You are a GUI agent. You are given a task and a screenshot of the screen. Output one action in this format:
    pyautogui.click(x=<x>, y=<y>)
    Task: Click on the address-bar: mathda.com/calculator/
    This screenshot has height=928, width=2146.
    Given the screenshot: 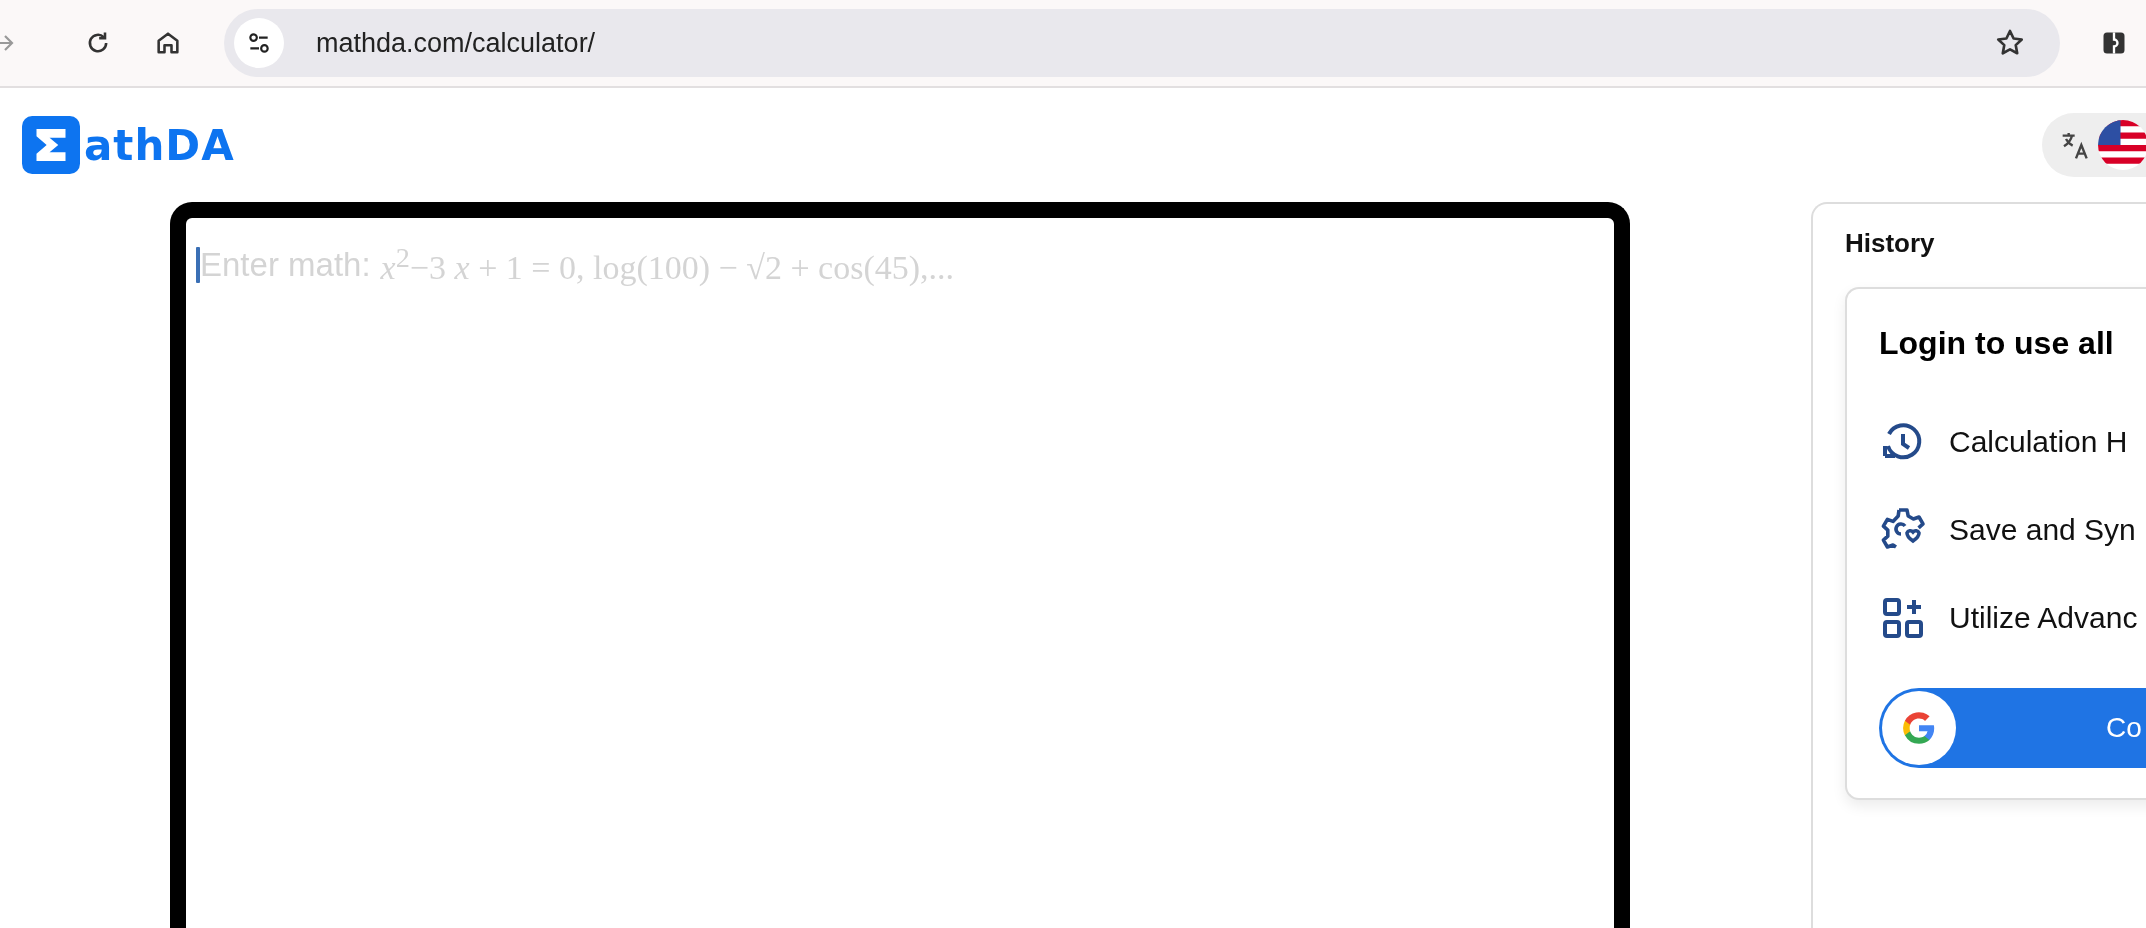 What is the action you would take?
    pyautogui.click(x=1142, y=43)
    